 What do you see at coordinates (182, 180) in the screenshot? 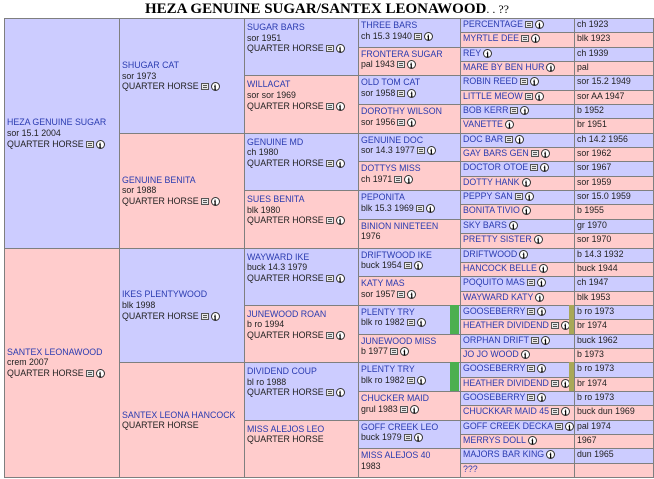
I see `horse-name-link: GENUINE BENITA` at bounding box center [182, 180].